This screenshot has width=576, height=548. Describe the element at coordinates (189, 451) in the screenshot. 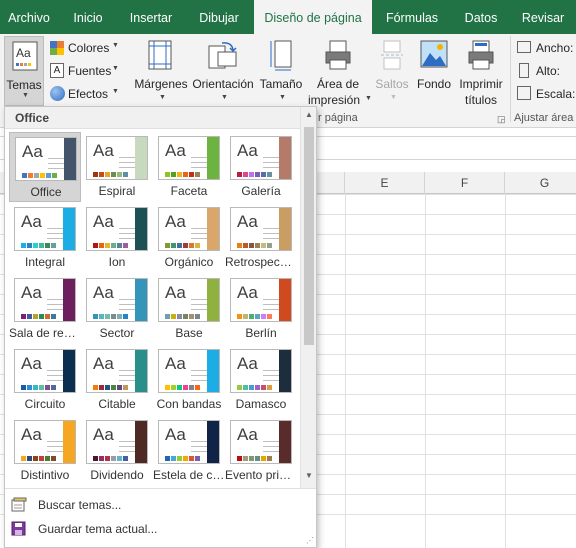

I see `theme-thumbnail: Aa Estela de condensación` at that location.